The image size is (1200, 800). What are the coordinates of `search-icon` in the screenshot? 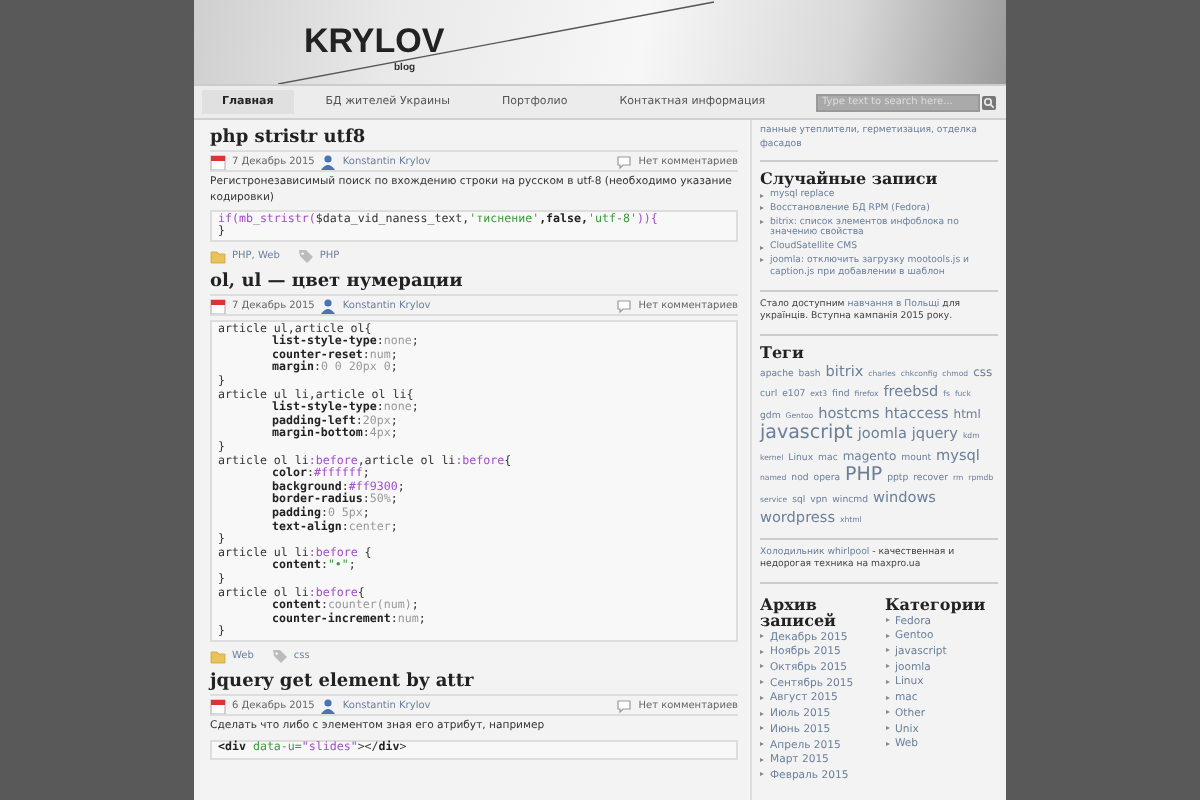 It's located at (989, 102).